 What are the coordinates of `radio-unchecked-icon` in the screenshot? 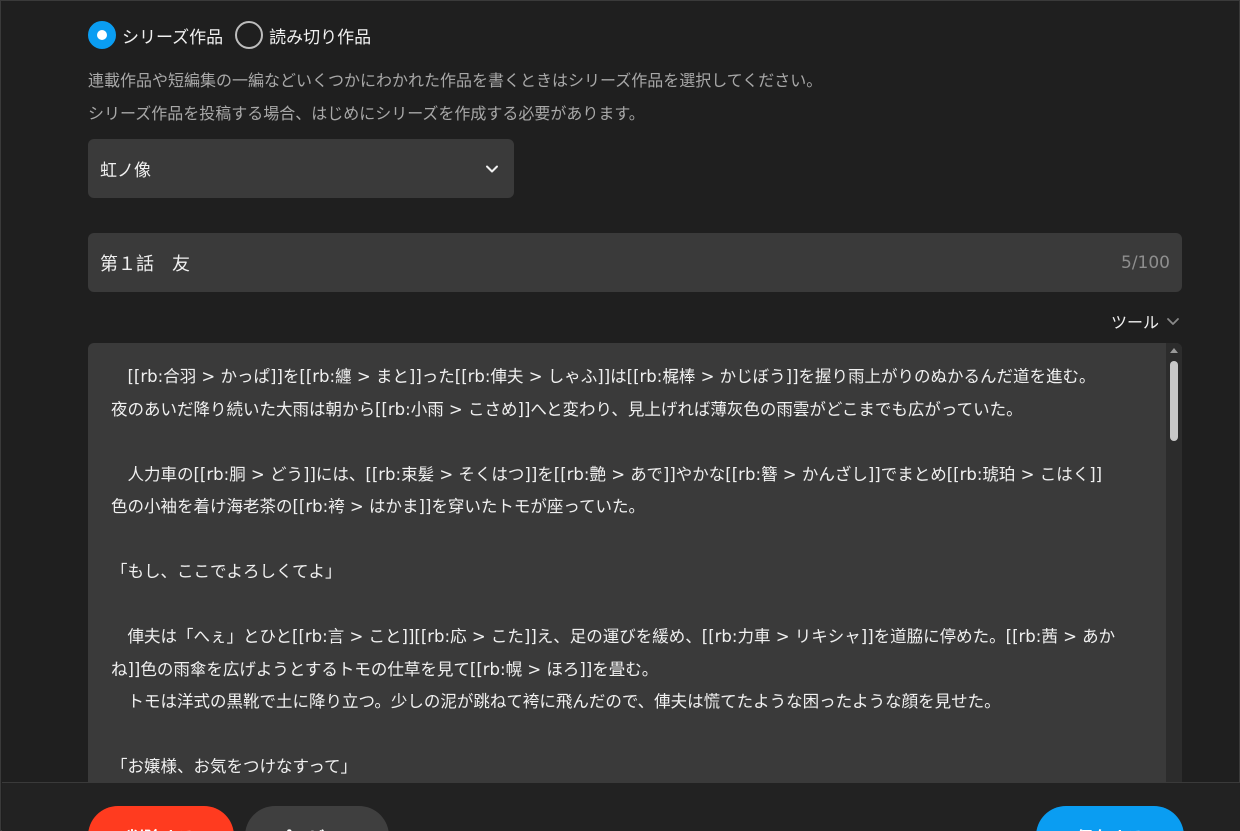 It's located at (249, 35).